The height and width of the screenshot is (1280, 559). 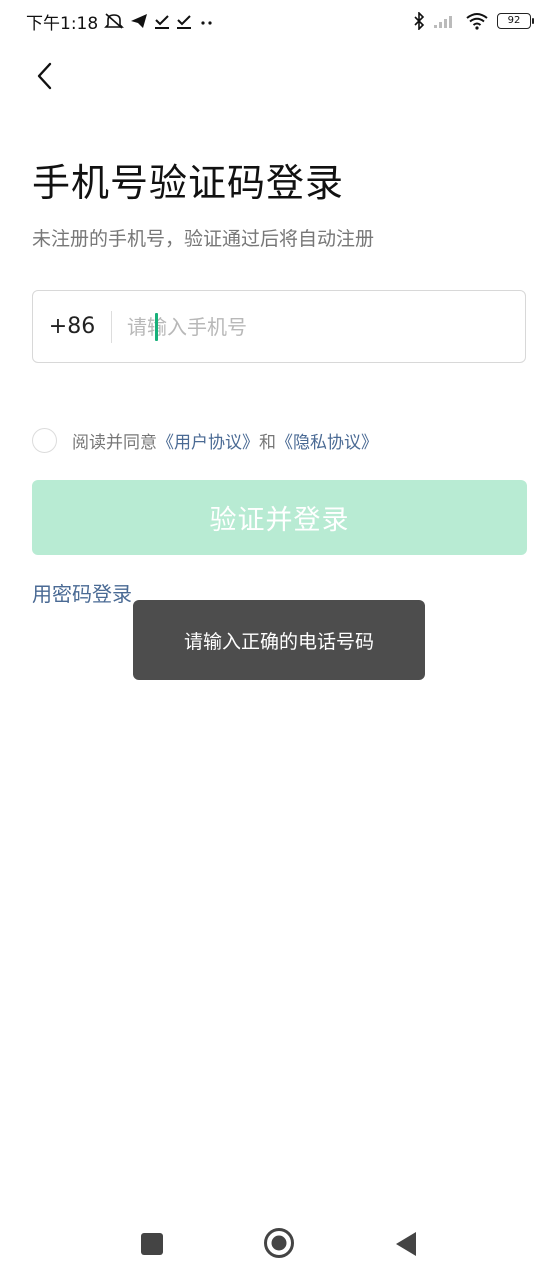 I want to click on recents-square-icon, so click(x=152, y=1244).